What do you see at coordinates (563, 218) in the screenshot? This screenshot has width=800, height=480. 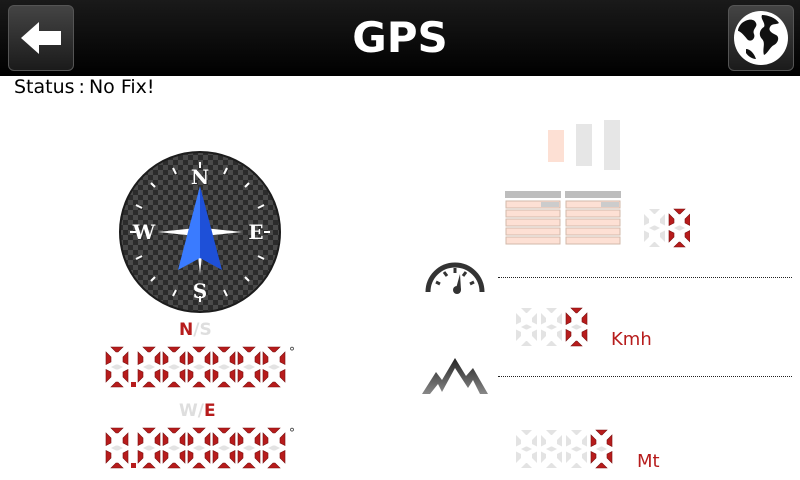 I see `satellite-table` at bounding box center [563, 218].